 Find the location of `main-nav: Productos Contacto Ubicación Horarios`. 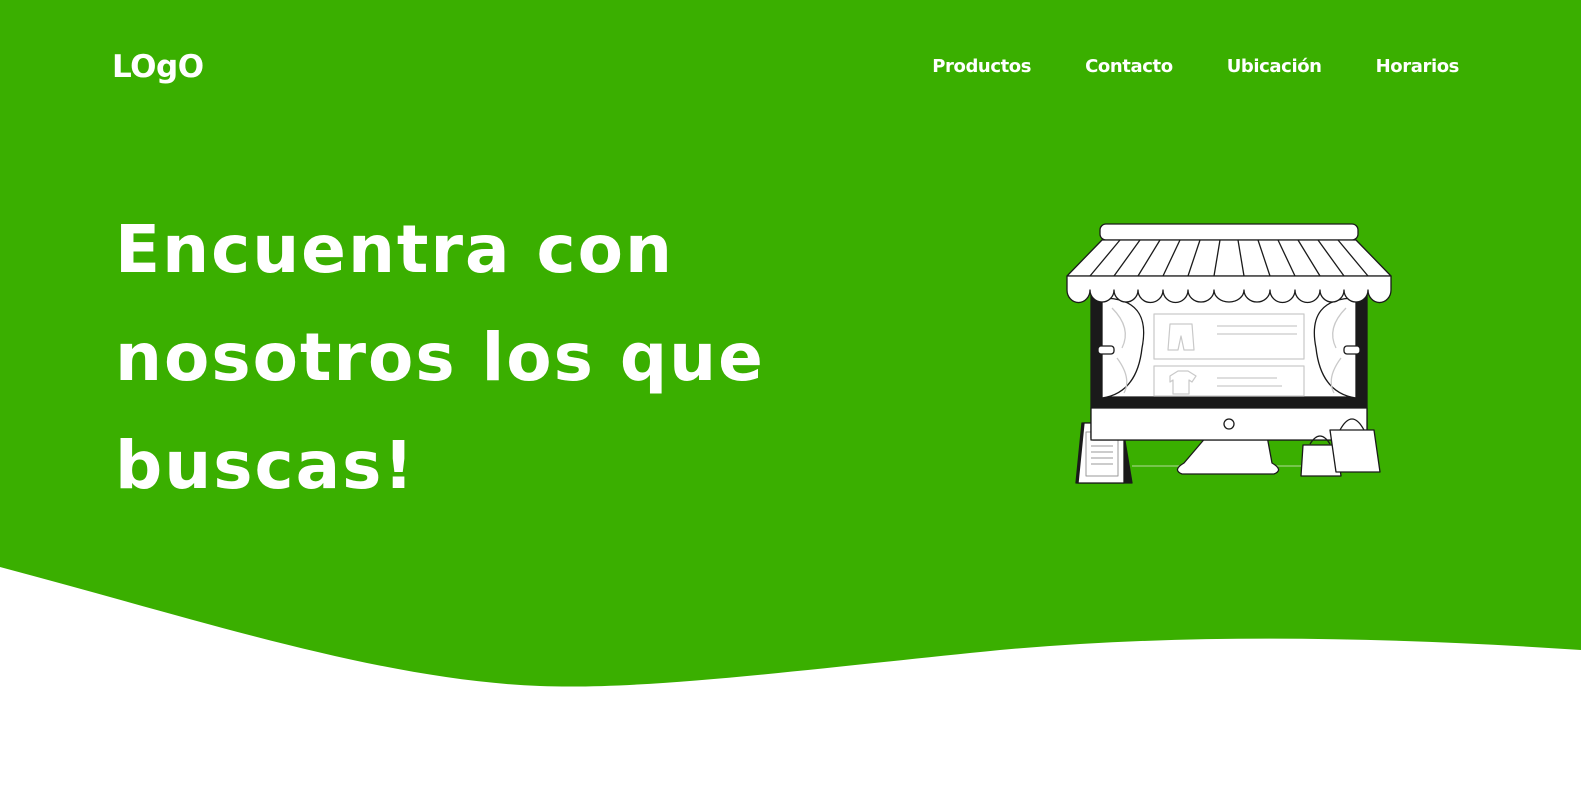

main-nav: Productos Contacto Ubicación Horarios is located at coordinates (1168, 67).